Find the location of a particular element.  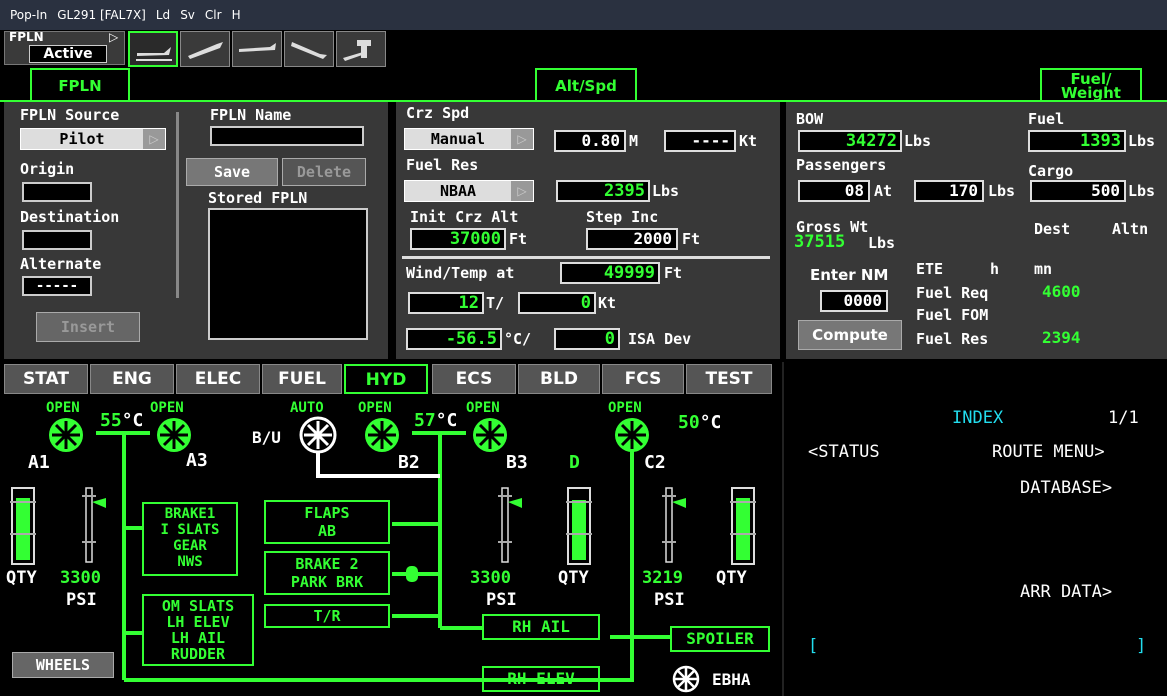

box-rh-ail: RH AIL is located at coordinates (541, 627).